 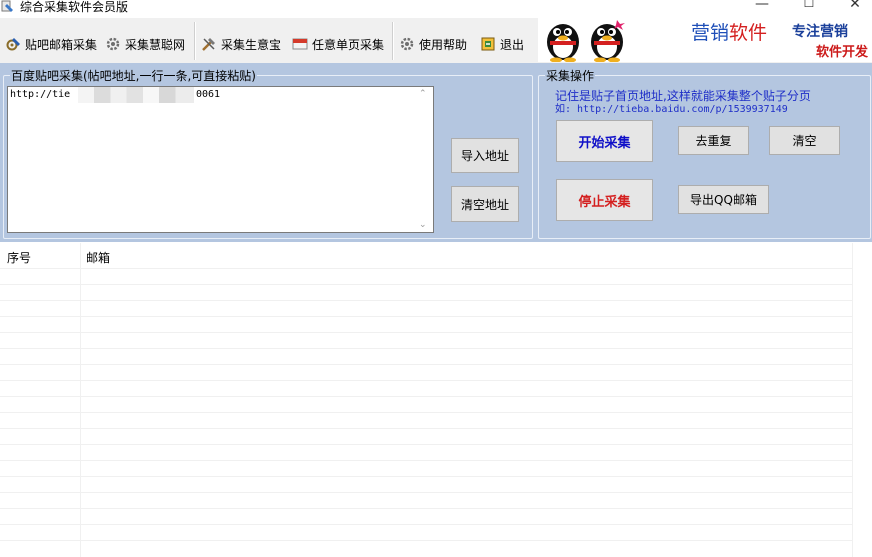 I want to click on banner-subtitle: 软件开发, so click(x=842, y=52).